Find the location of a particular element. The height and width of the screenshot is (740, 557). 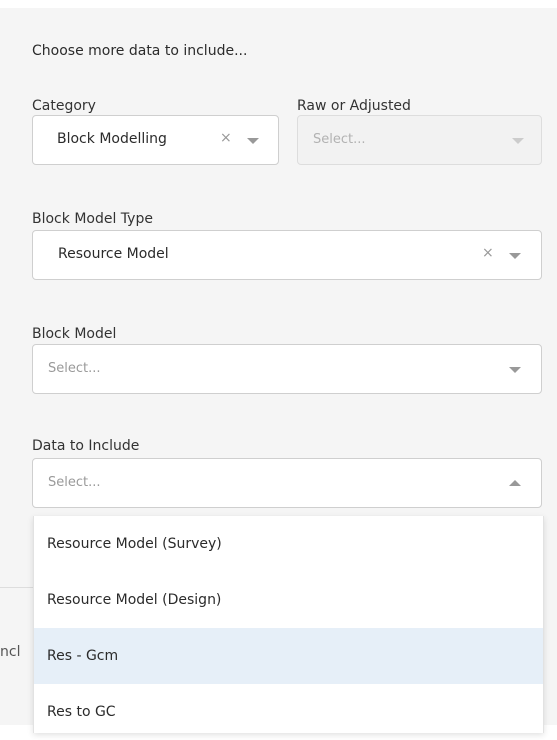

block-model-label: Block Model is located at coordinates (74, 334).